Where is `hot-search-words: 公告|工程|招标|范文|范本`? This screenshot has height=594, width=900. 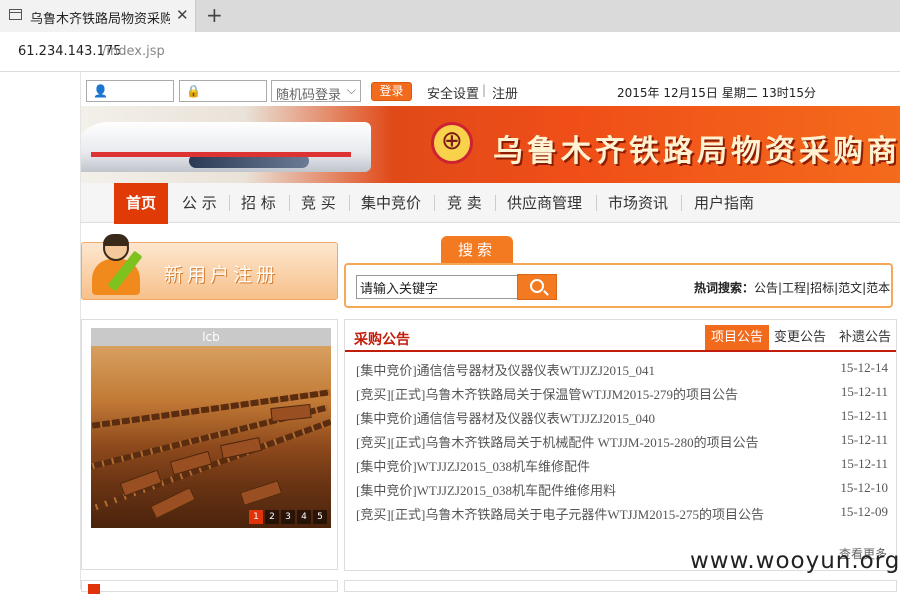 hot-search-words: 公告|工程|招标|范文|范本 is located at coordinates (822, 287).